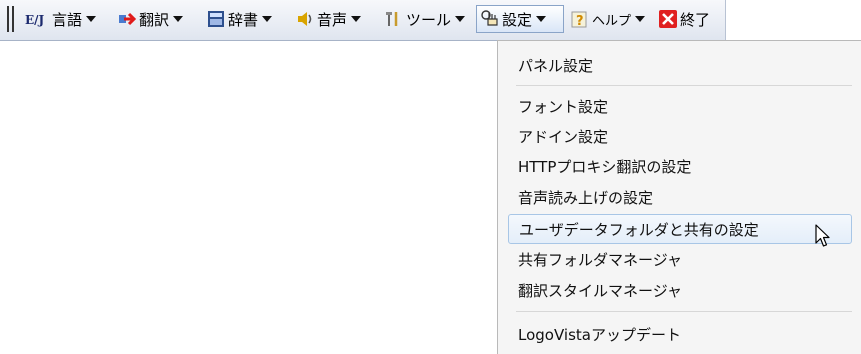 This screenshot has width=861, height=354. Describe the element at coordinates (695, 19) in the screenshot. I see `toolbar-exit-label: 終了` at that location.